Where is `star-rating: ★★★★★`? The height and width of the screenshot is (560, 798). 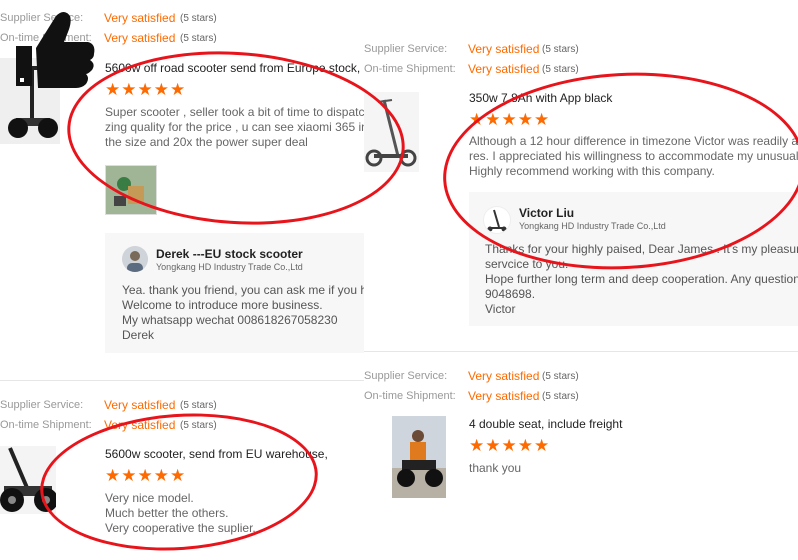 star-rating: ★★★★★ is located at coordinates (510, 445).